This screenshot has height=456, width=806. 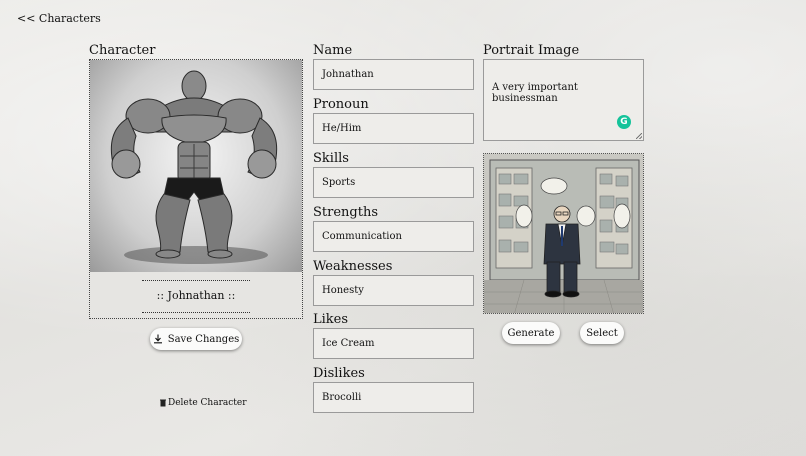 I want to click on name-label: Name, so click(x=333, y=50).